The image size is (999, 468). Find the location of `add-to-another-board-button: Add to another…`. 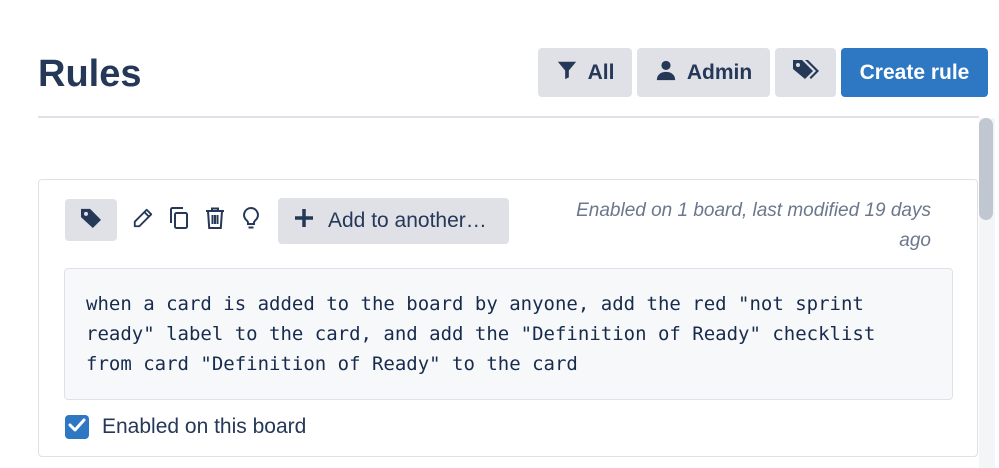

add-to-another-board-button: Add to another… is located at coordinates (393, 221).